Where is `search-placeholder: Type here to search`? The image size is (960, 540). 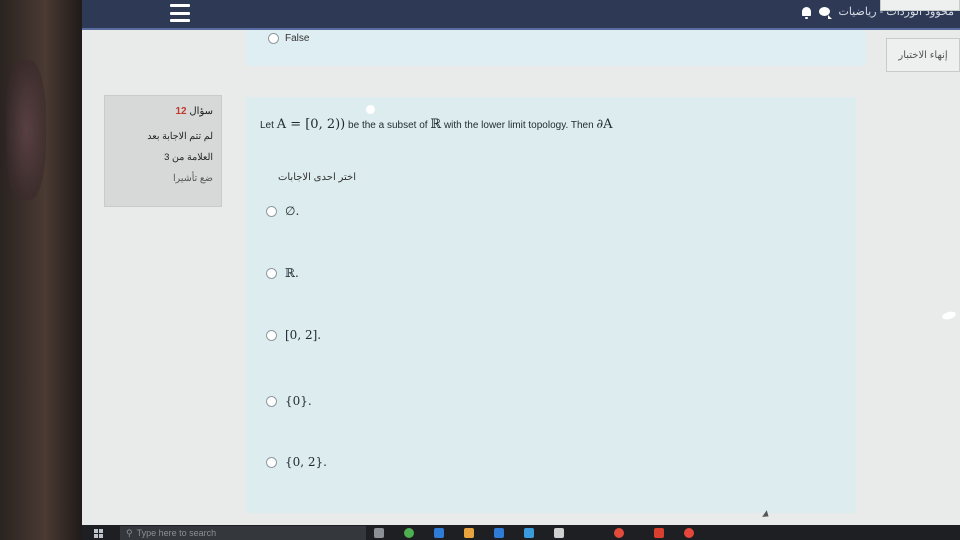
search-placeholder: Type here to search is located at coordinates (176, 533).